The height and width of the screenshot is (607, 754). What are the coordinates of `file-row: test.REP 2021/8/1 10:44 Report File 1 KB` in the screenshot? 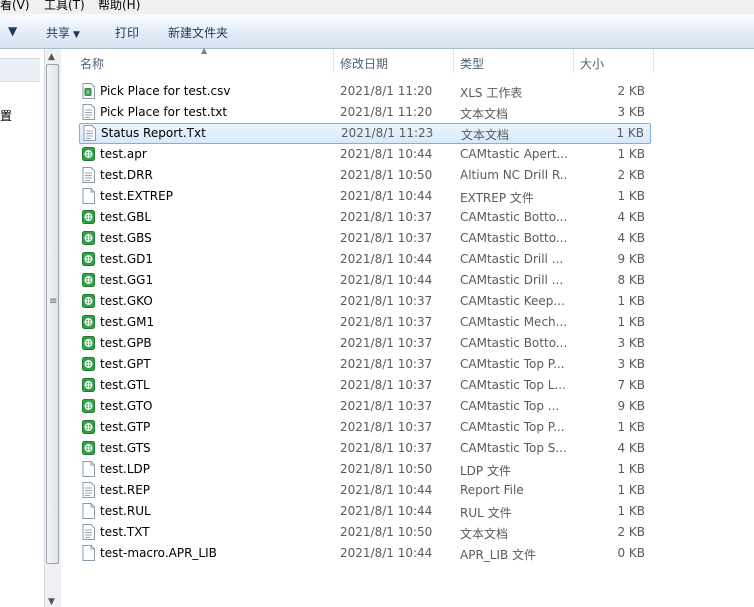 It's located at (365, 490).